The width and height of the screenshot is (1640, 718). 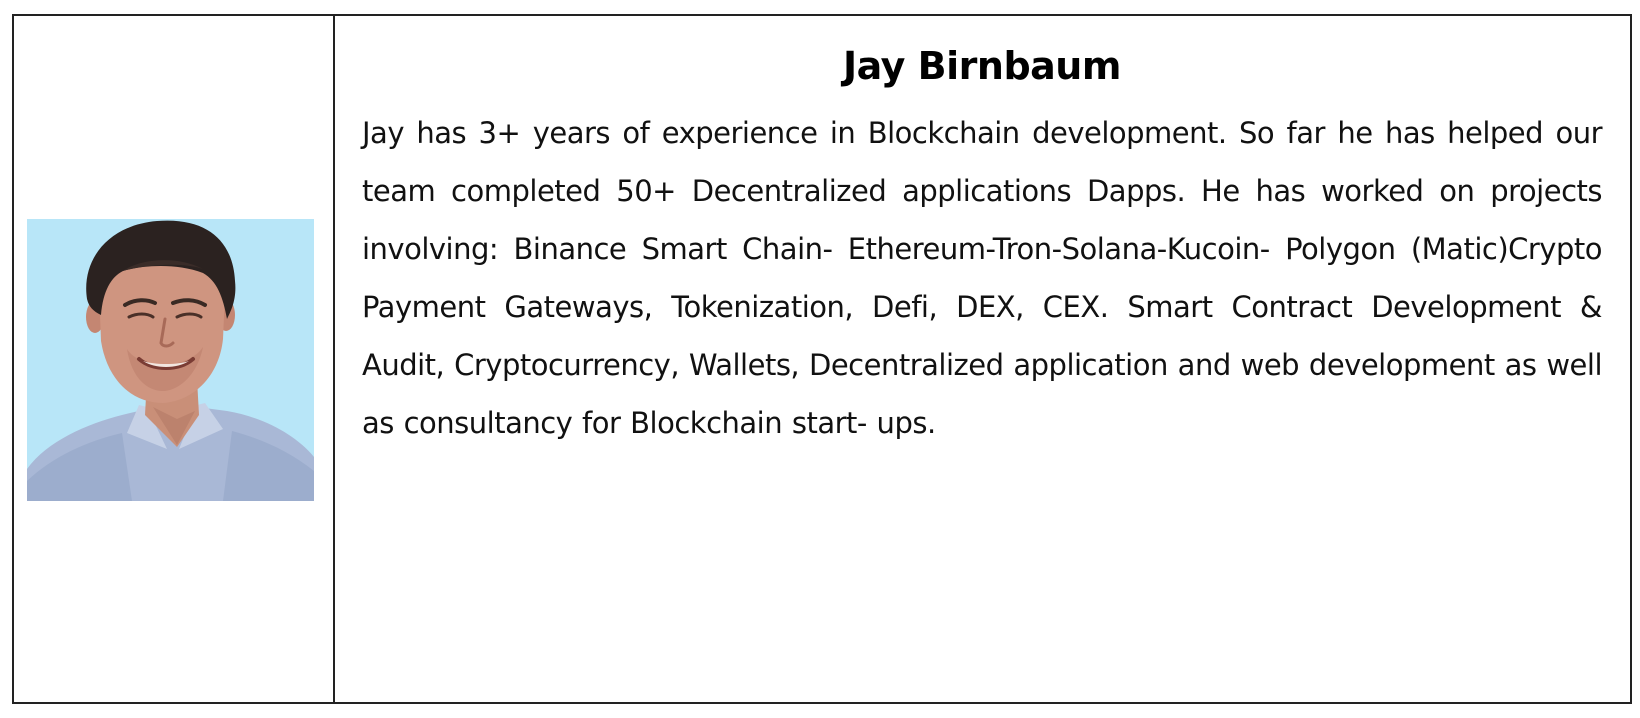 I want to click on profile-photo, so click(x=170, y=360).